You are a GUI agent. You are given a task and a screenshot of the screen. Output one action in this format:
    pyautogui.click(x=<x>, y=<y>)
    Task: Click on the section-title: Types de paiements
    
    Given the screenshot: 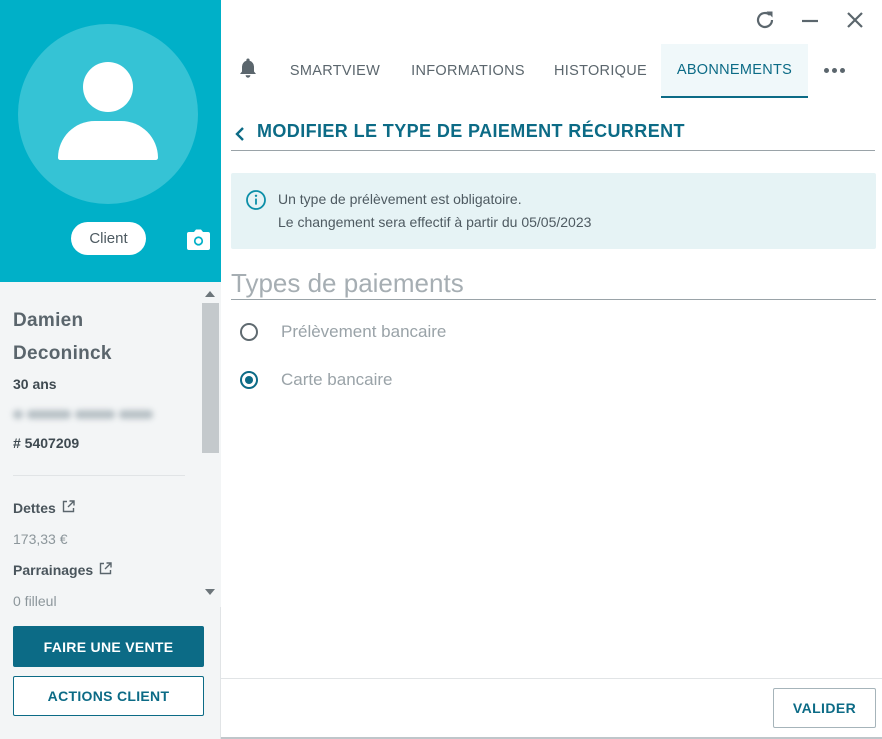 What is the action you would take?
    pyautogui.click(x=347, y=283)
    